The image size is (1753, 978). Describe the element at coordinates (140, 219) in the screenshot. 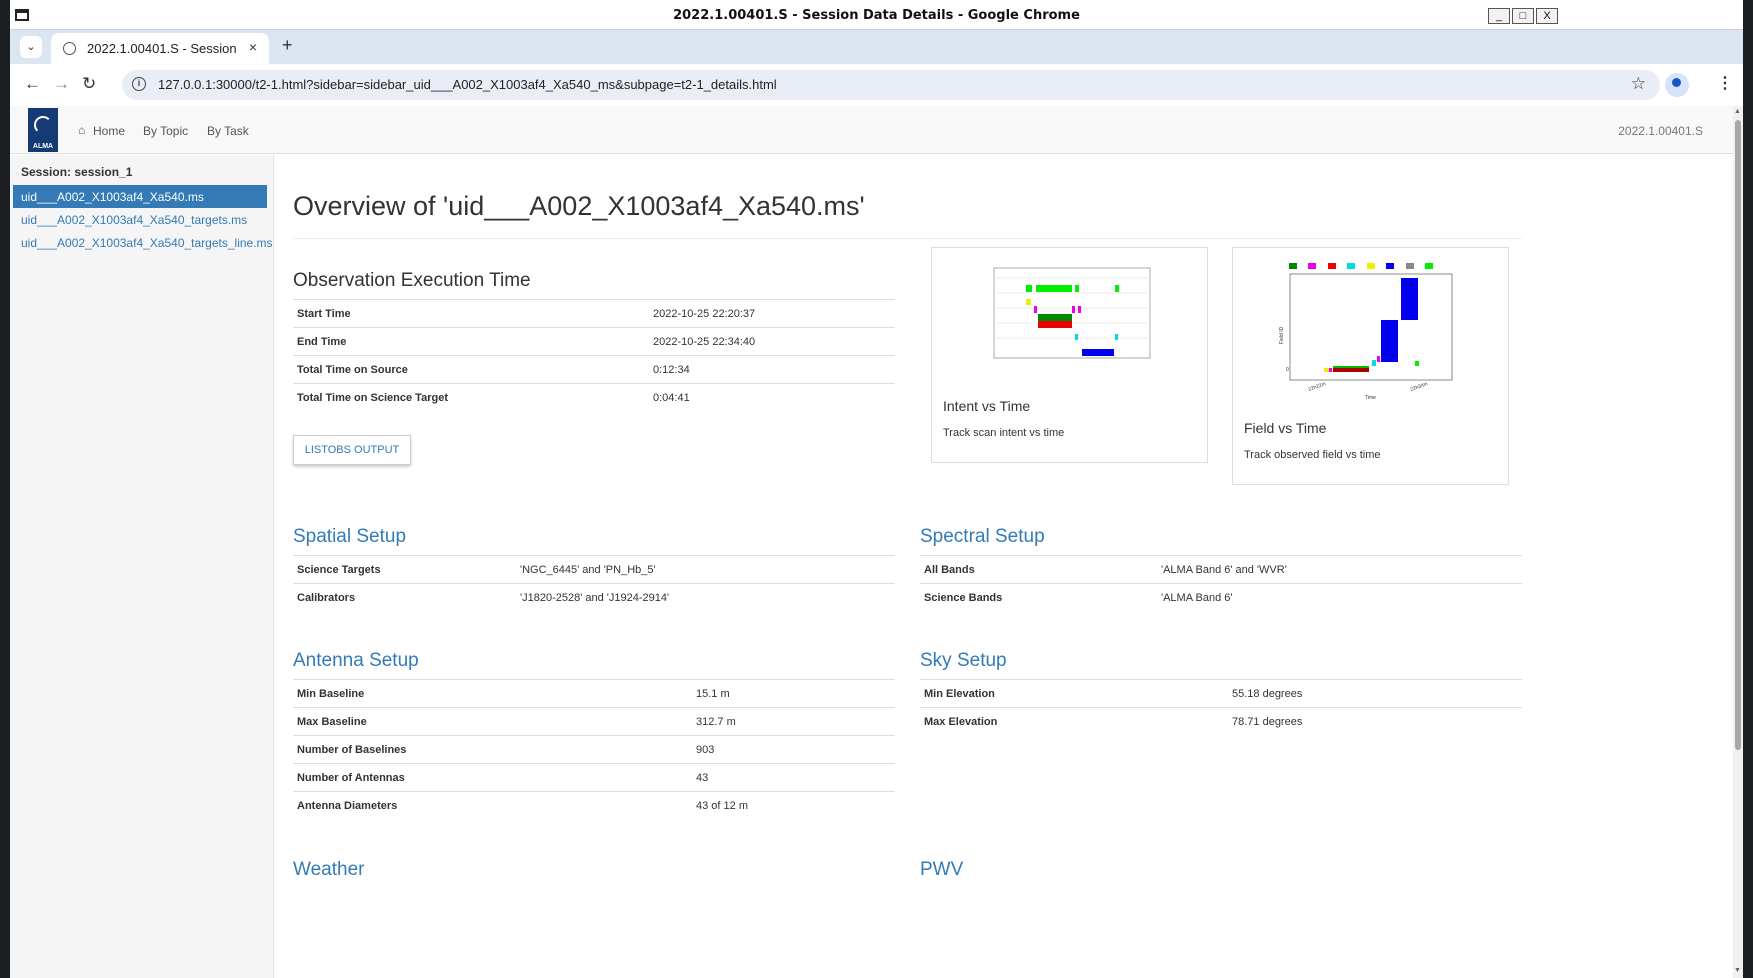

I see `sidebar-item-targets-ms: uid___A002_X1003af4_Xa540_targets.ms` at that location.